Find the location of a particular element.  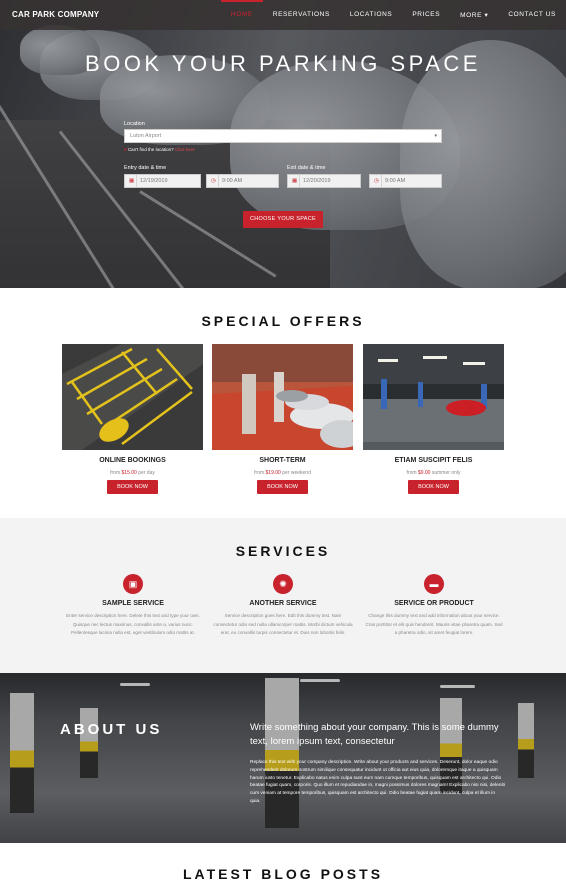

service-title: SAMPLE SERVICE is located at coordinates (133, 603).